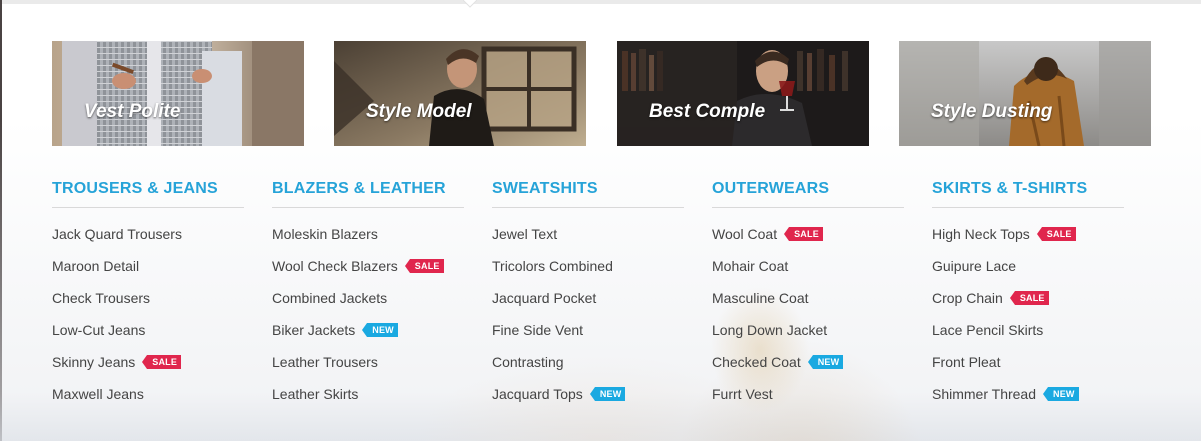  What do you see at coordinates (325, 362) in the screenshot?
I see `menu-link-label: Leather Trousers` at bounding box center [325, 362].